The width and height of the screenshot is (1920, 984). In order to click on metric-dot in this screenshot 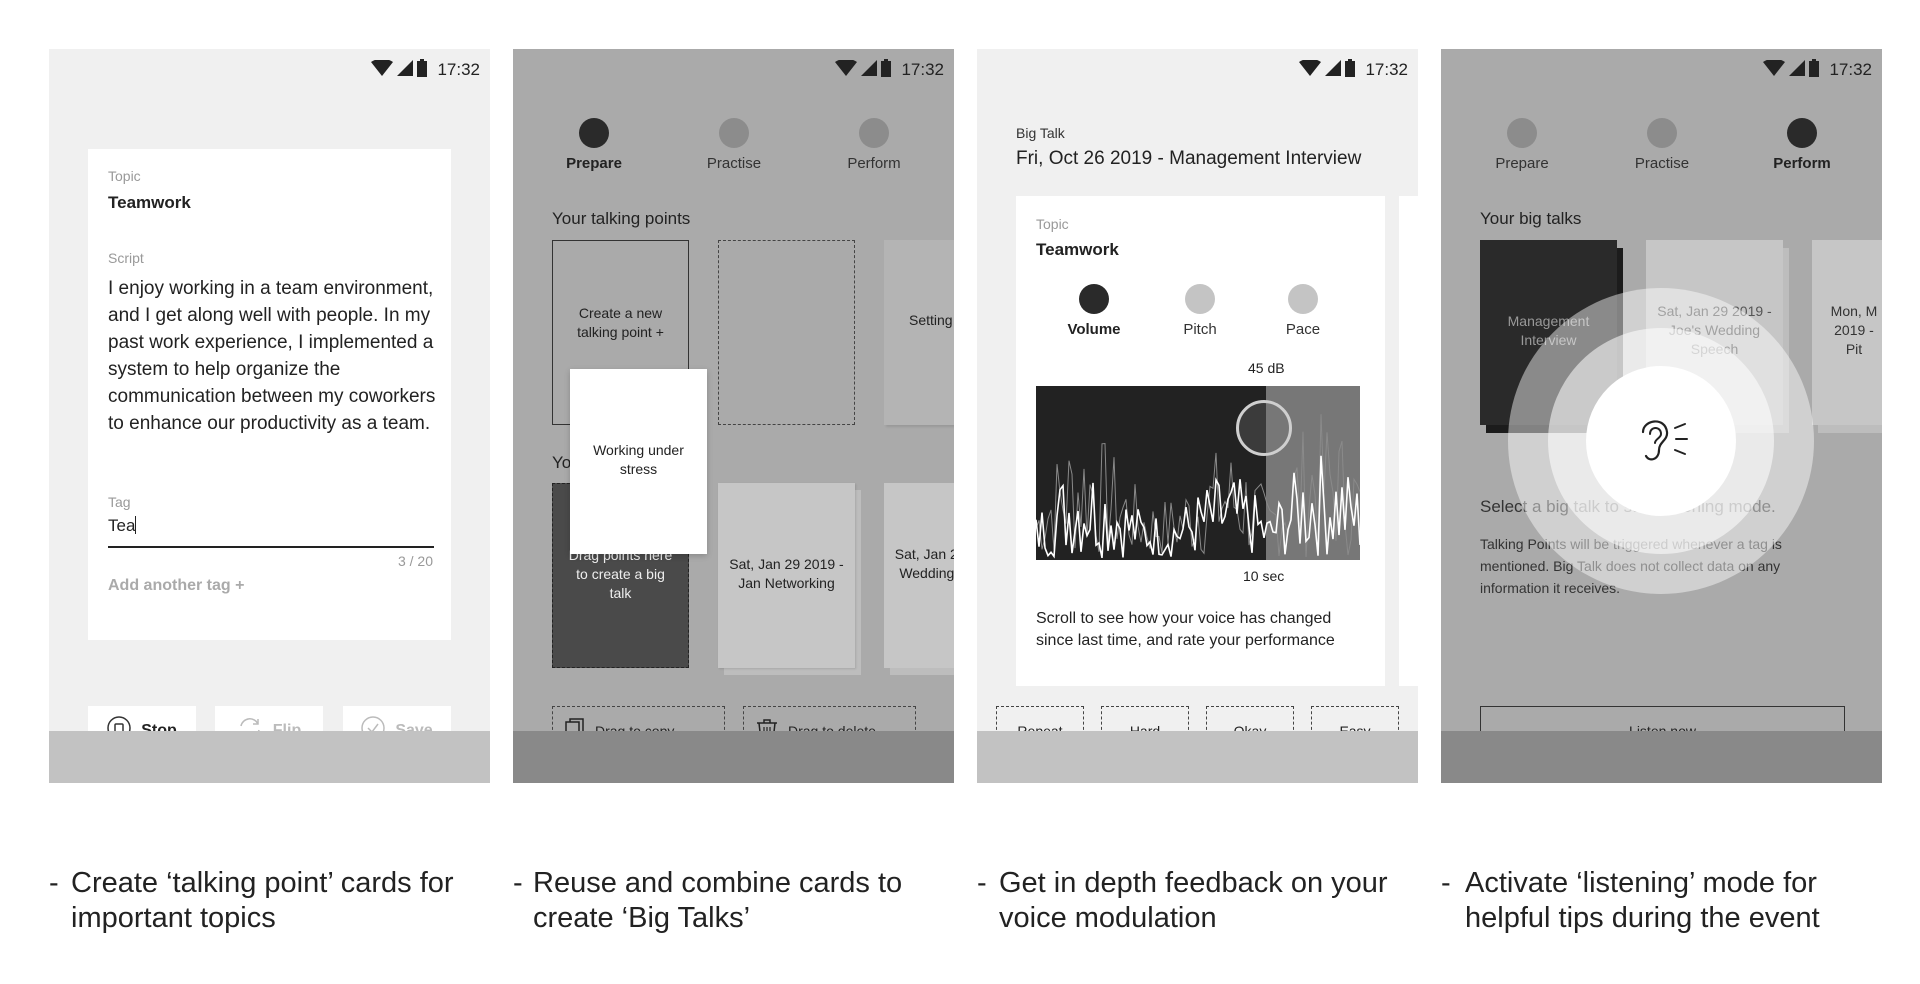, I will do `click(1303, 299)`.